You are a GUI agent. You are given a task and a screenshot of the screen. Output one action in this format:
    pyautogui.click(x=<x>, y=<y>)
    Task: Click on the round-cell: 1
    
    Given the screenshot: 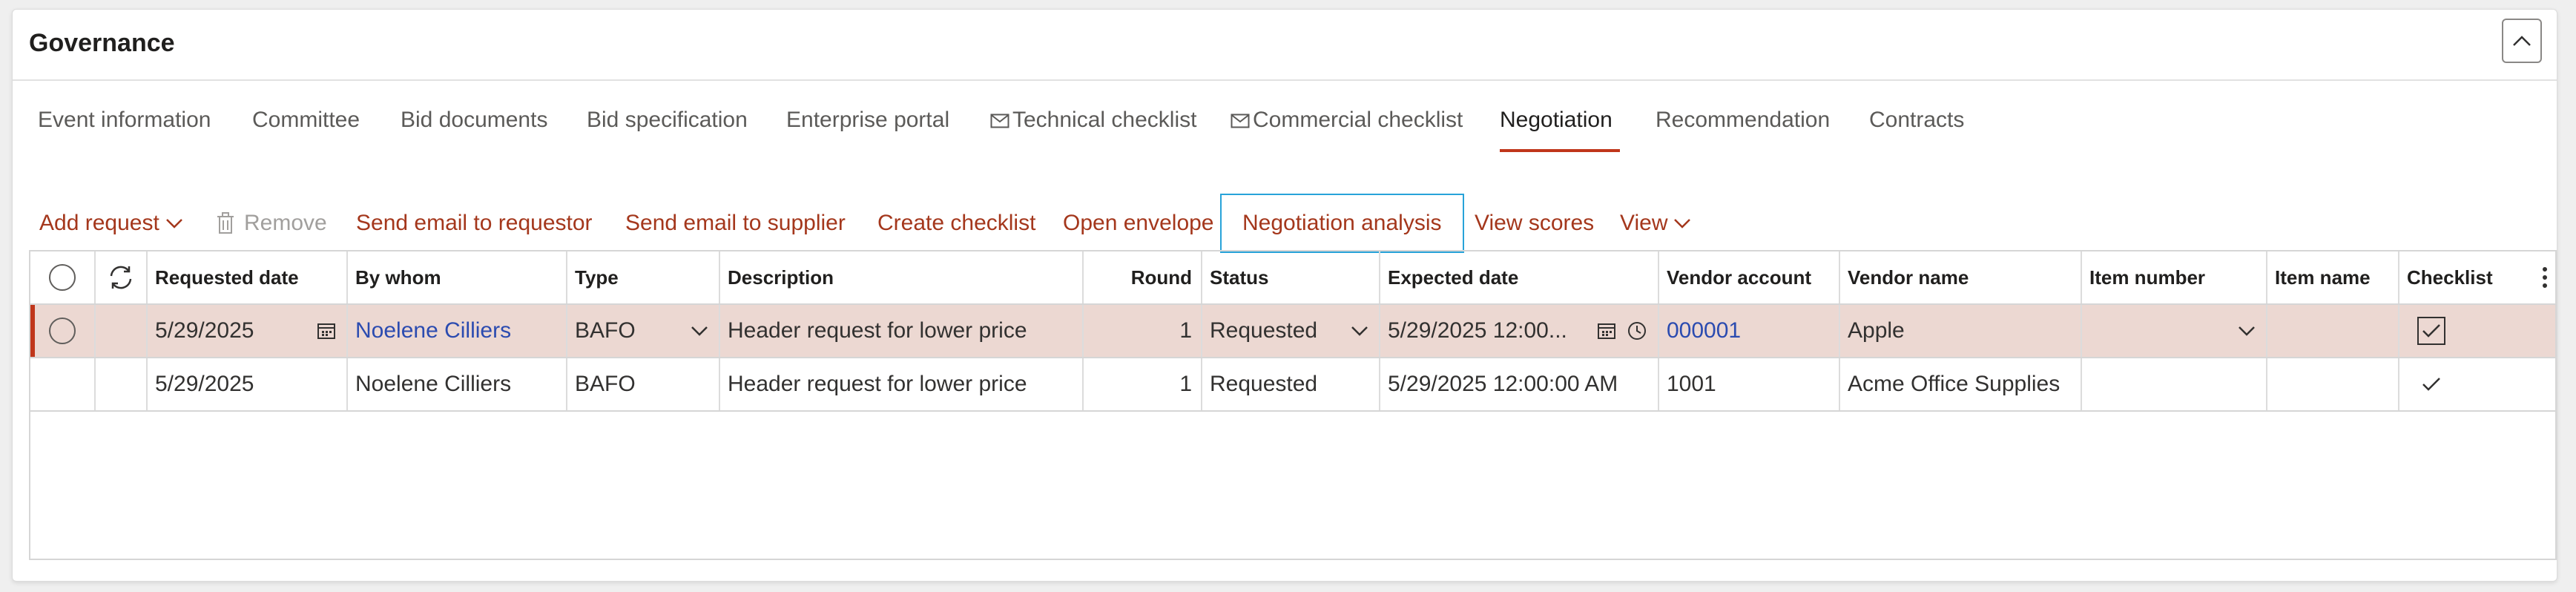 What is the action you would take?
    pyautogui.click(x=1143, y=384)
    